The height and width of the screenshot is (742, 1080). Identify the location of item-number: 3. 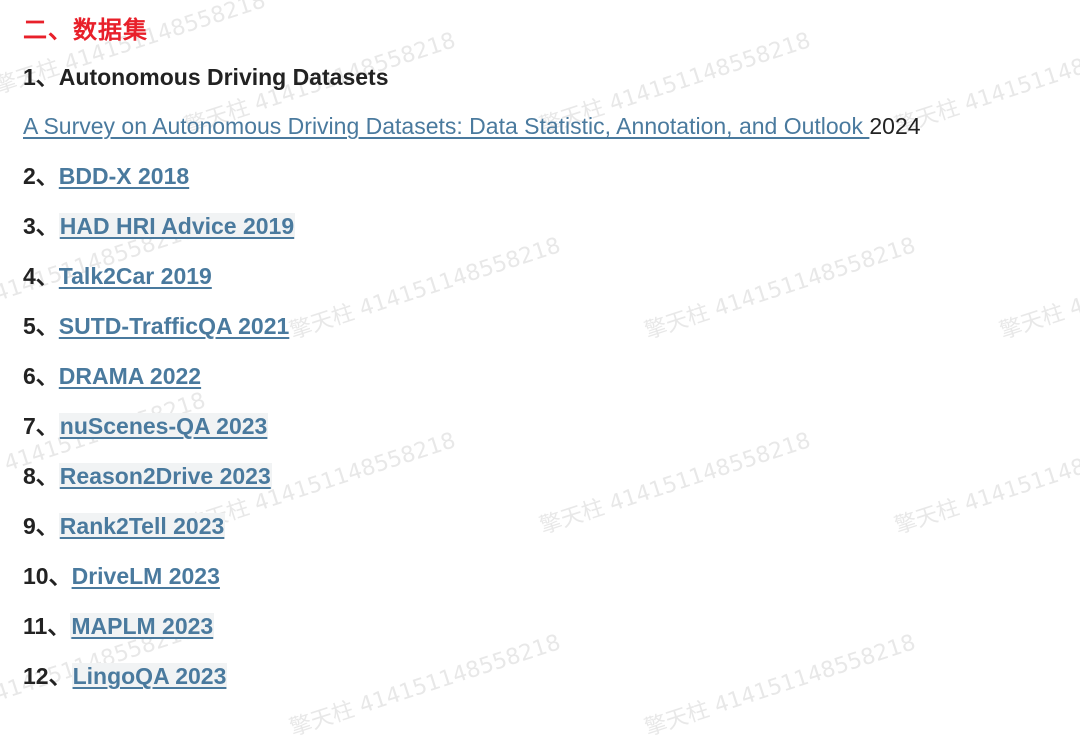
(29, 226).